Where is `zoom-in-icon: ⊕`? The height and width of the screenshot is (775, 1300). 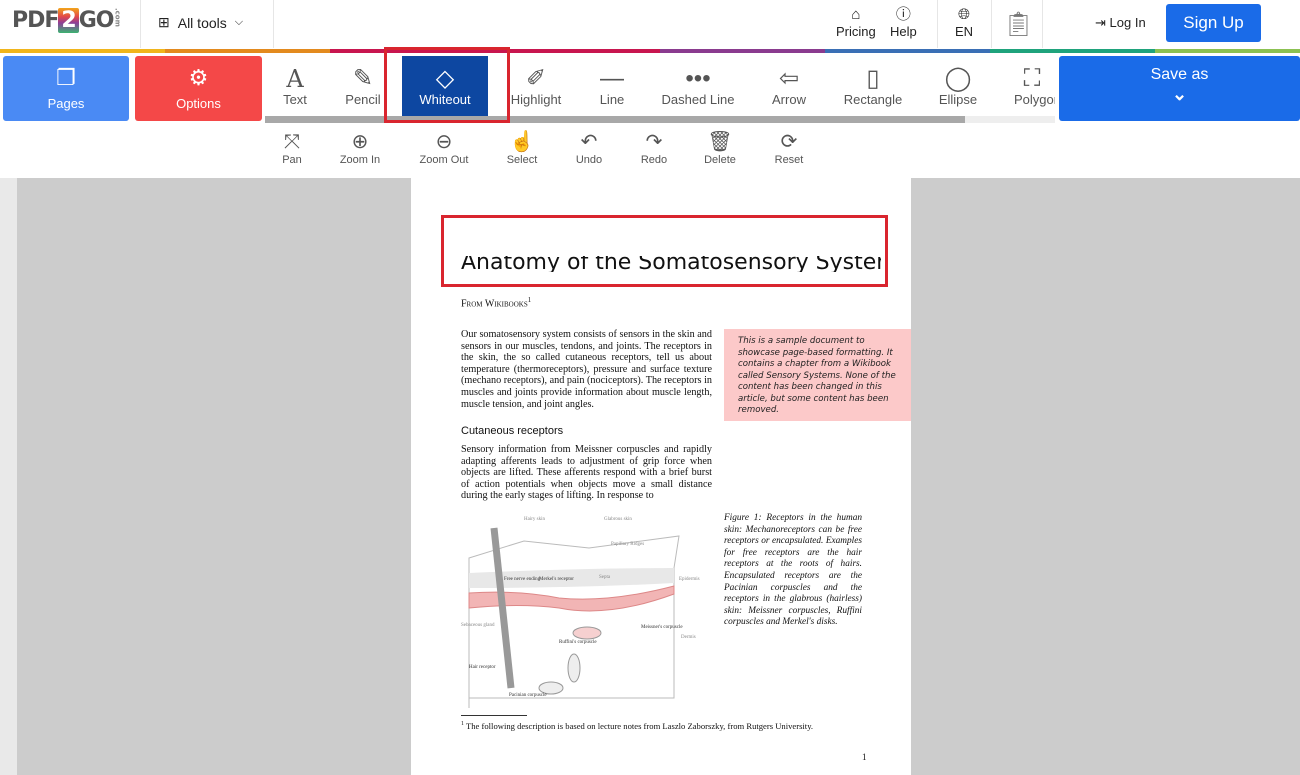 zoom-in-icon: ⊕ is located at coordinates (360, 142).